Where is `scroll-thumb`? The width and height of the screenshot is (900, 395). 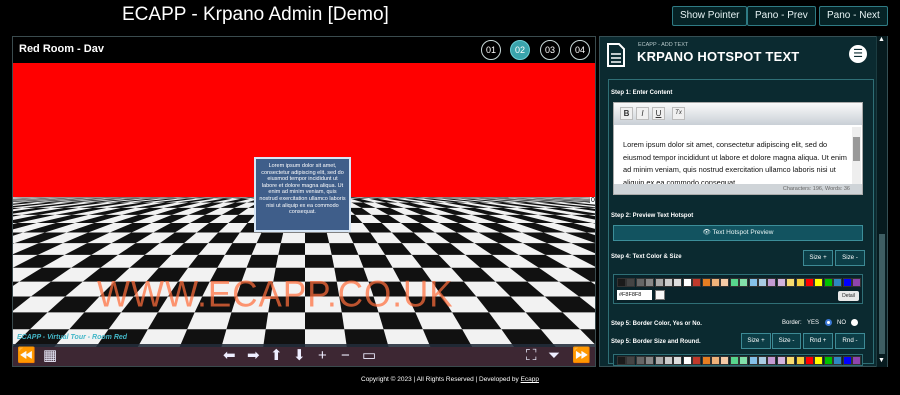
scroll-thumb is located at coordinates (882, 294).